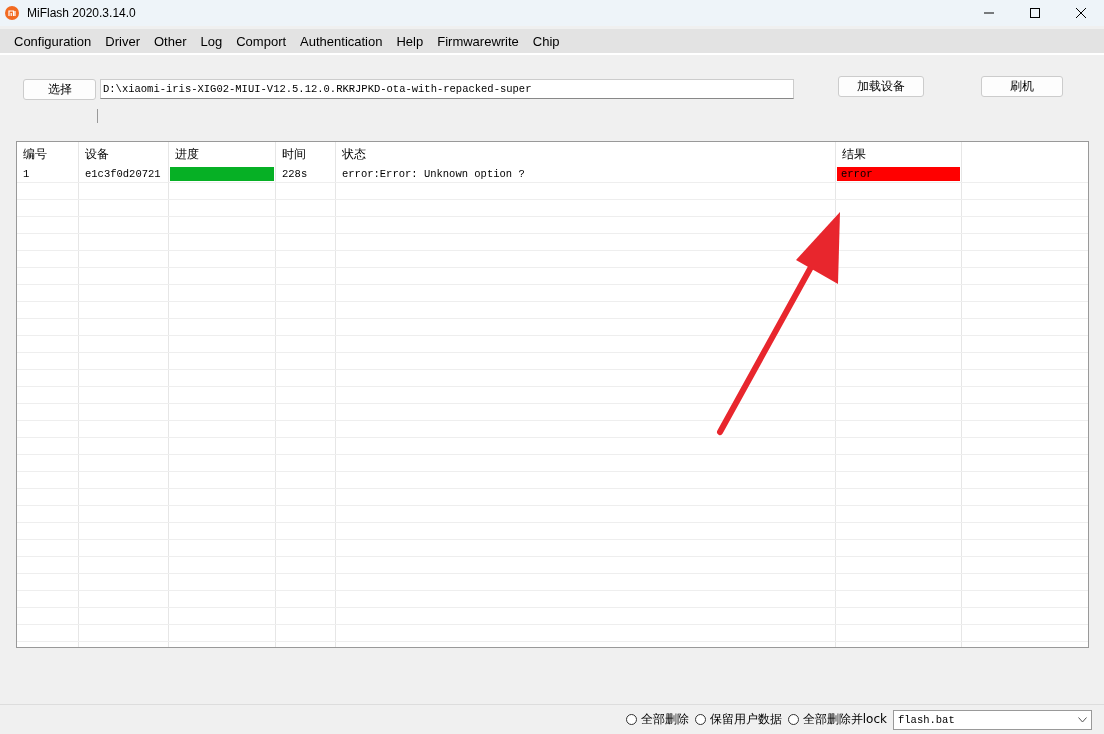 This screenshot has height=734, width=1104. Describe the element at coordinates (12, 13) in the screenshot. I see `app-logo-icon` at that location.